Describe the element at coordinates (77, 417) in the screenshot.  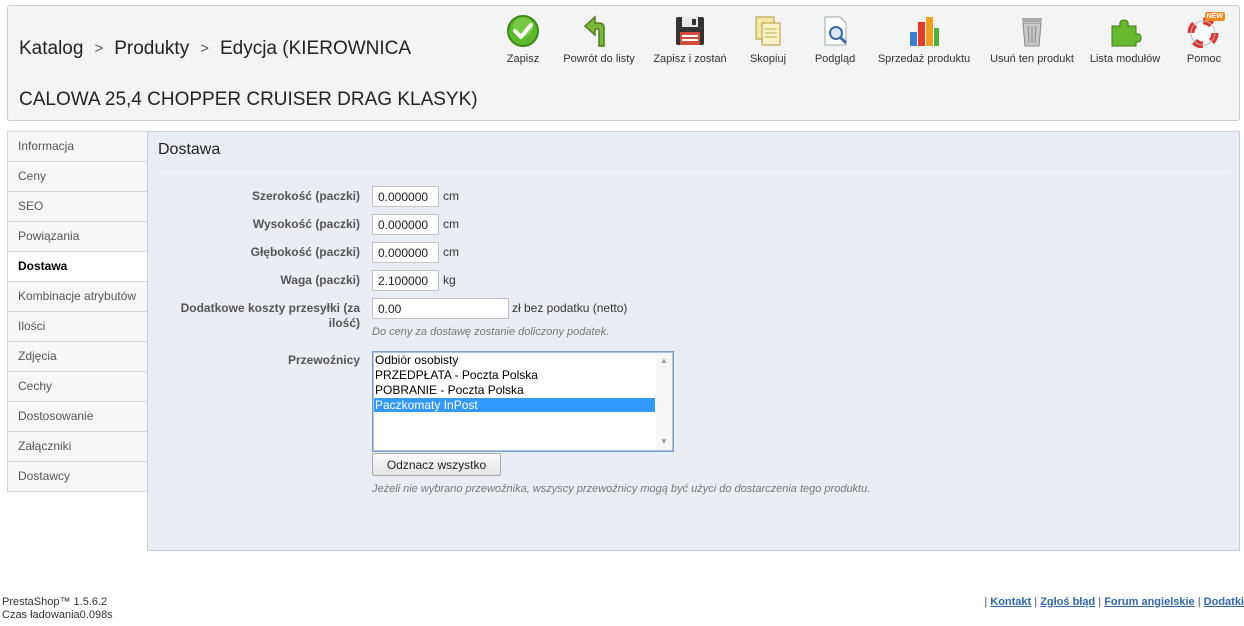
I see `tab-customization: Dostosowanie` at that location.